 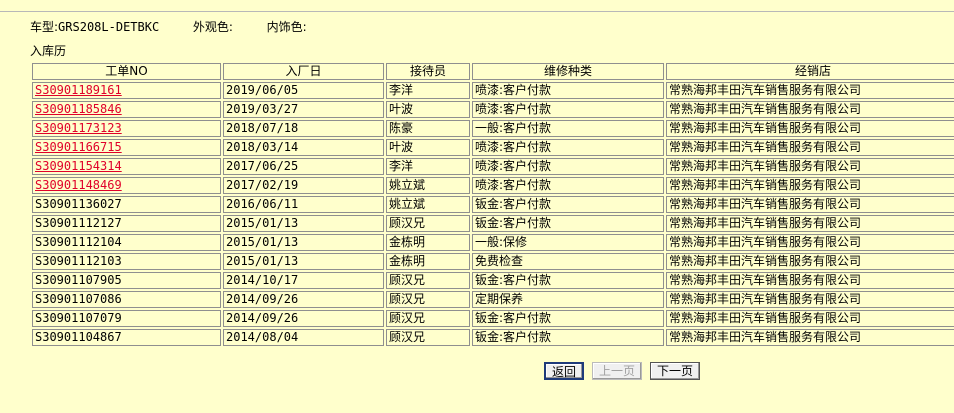 I want to click on advisor-cell: 陈豪, so click(x=428, y=128).